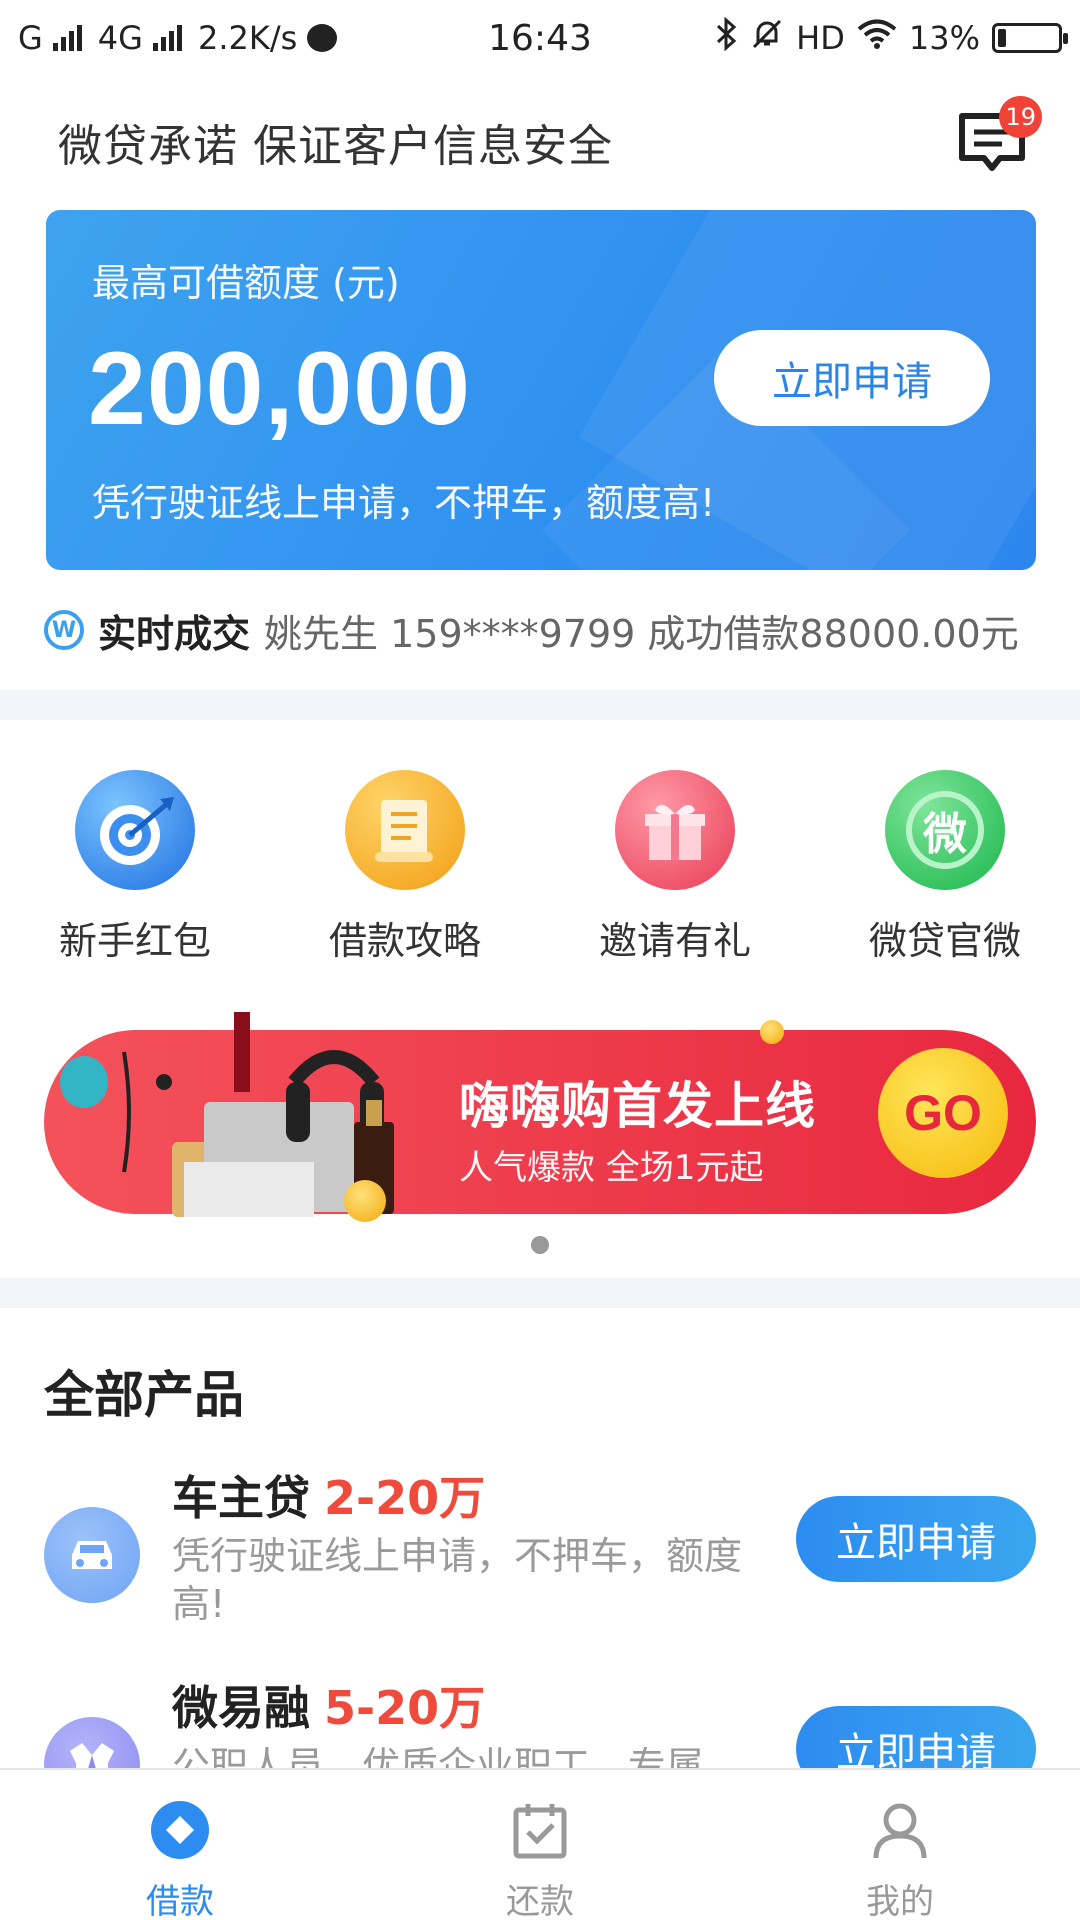  I want to click on gift-icon, so click(675, 830).